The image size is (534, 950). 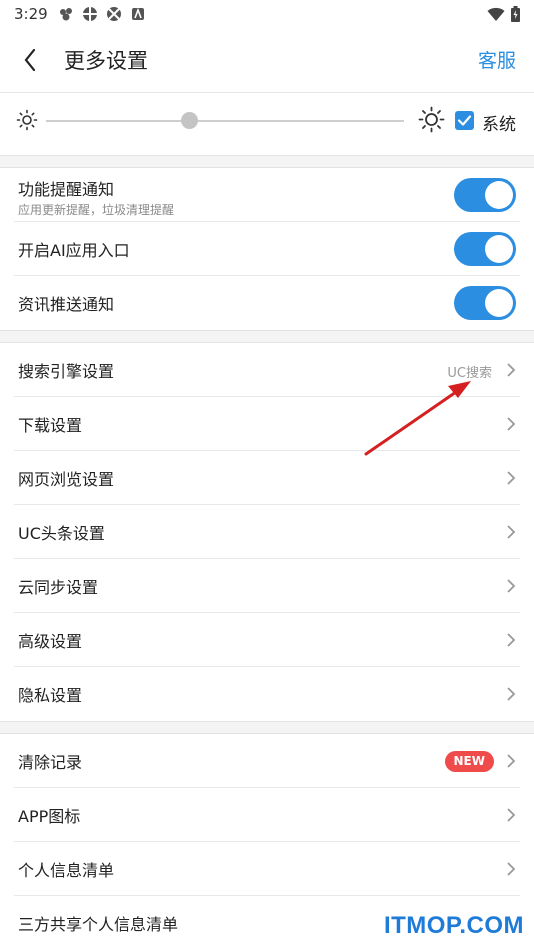 I want to click on row-label: 资讯推送通知, so click(x=66, y=304).